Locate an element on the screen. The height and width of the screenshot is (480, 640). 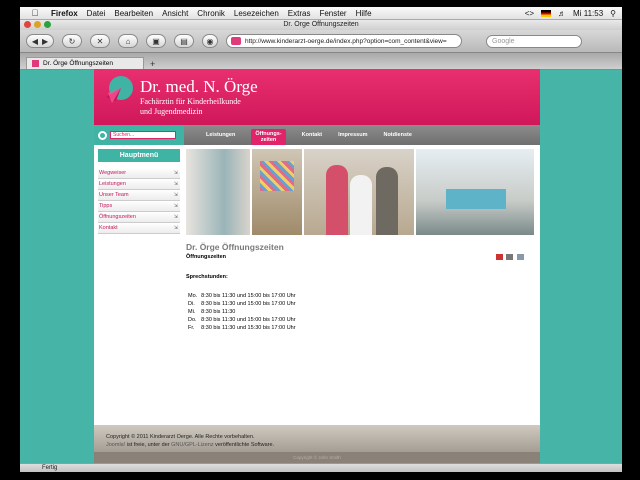
hours-heading: Sprechstunden: is located at coordinates (207, 277).